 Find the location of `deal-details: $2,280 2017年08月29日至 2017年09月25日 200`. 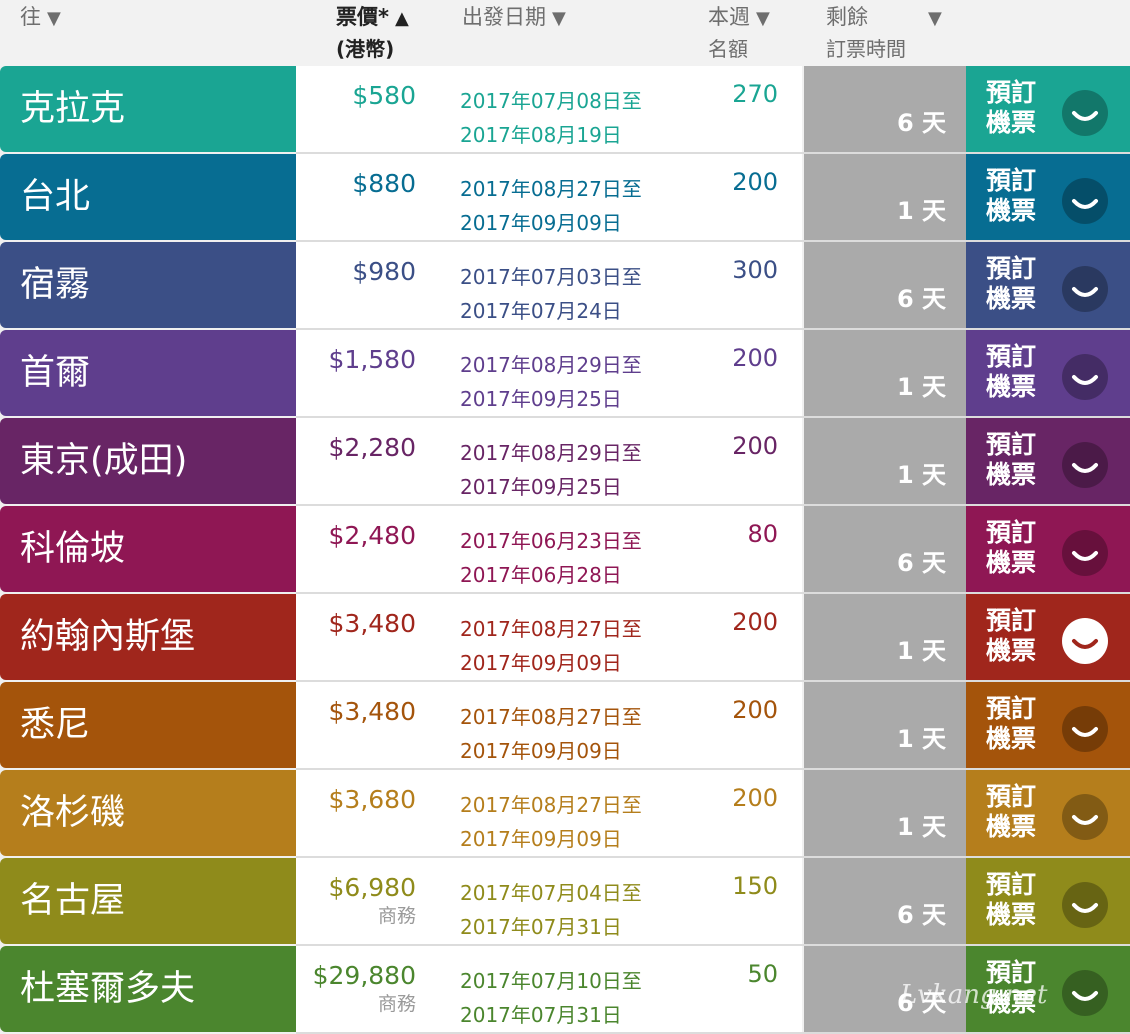

deal-details: $2,280 2017年08月29日至 2017年09月25日 200 is located at coordinates (549, 461).